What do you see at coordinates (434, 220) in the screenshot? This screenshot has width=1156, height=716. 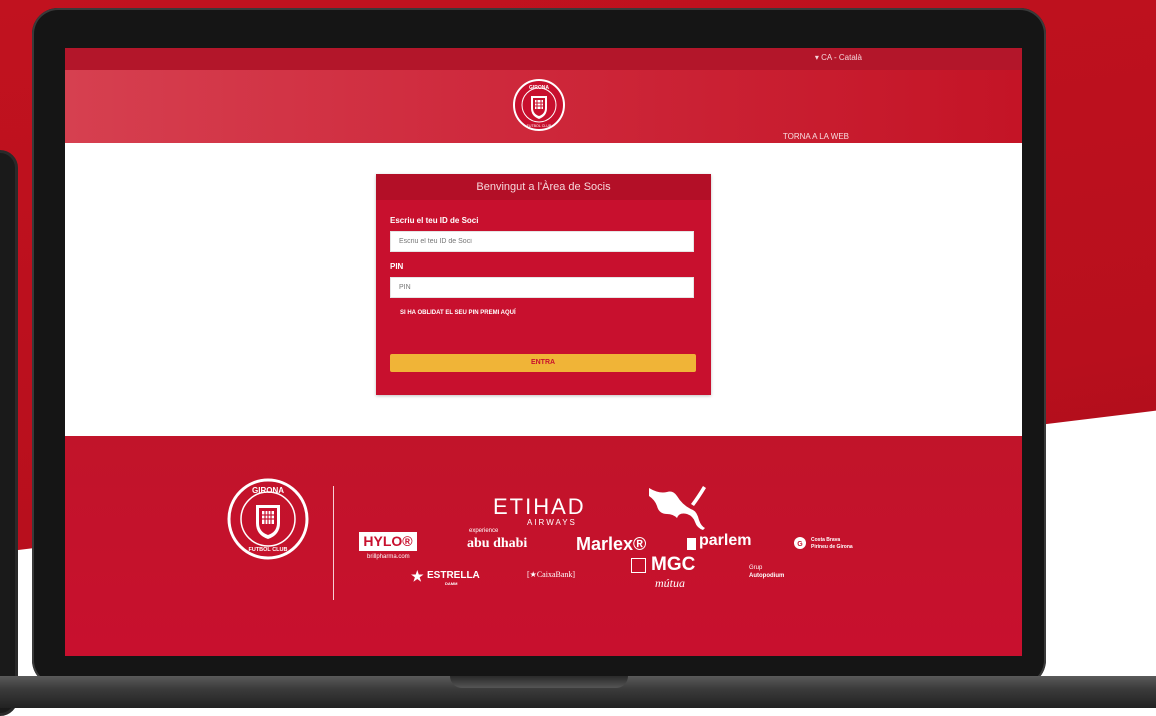 I see `member-id-label: Escriu el teu ID de Soci` at bounding box center [434, 220].